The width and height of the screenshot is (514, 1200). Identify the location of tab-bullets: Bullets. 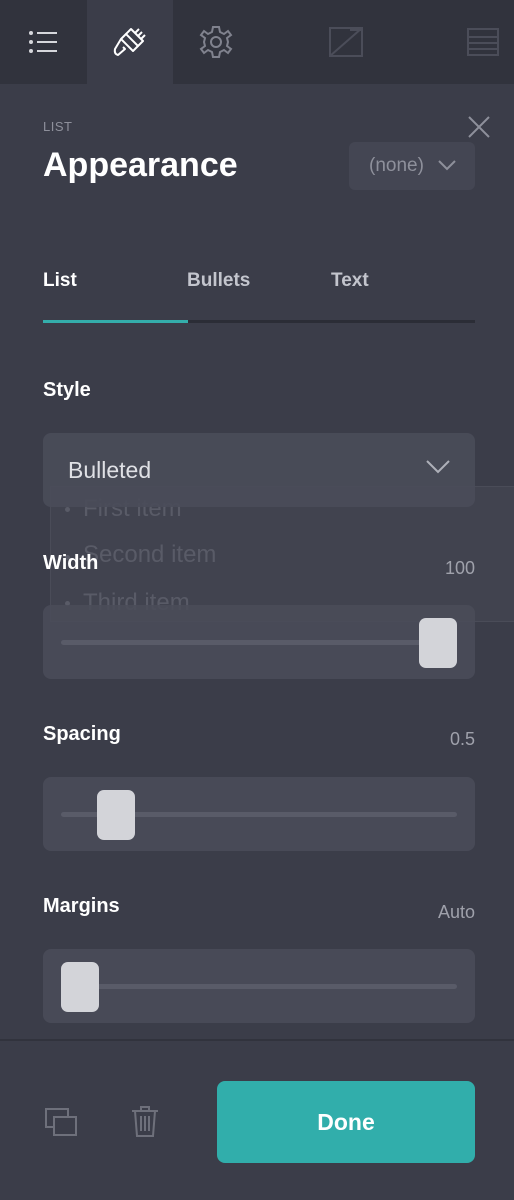
(218, 281).